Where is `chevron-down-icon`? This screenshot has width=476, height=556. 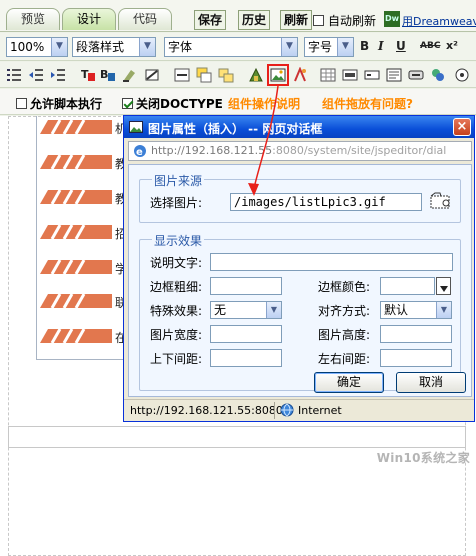
chevron-down-icon is located at coordinates (444, 289).